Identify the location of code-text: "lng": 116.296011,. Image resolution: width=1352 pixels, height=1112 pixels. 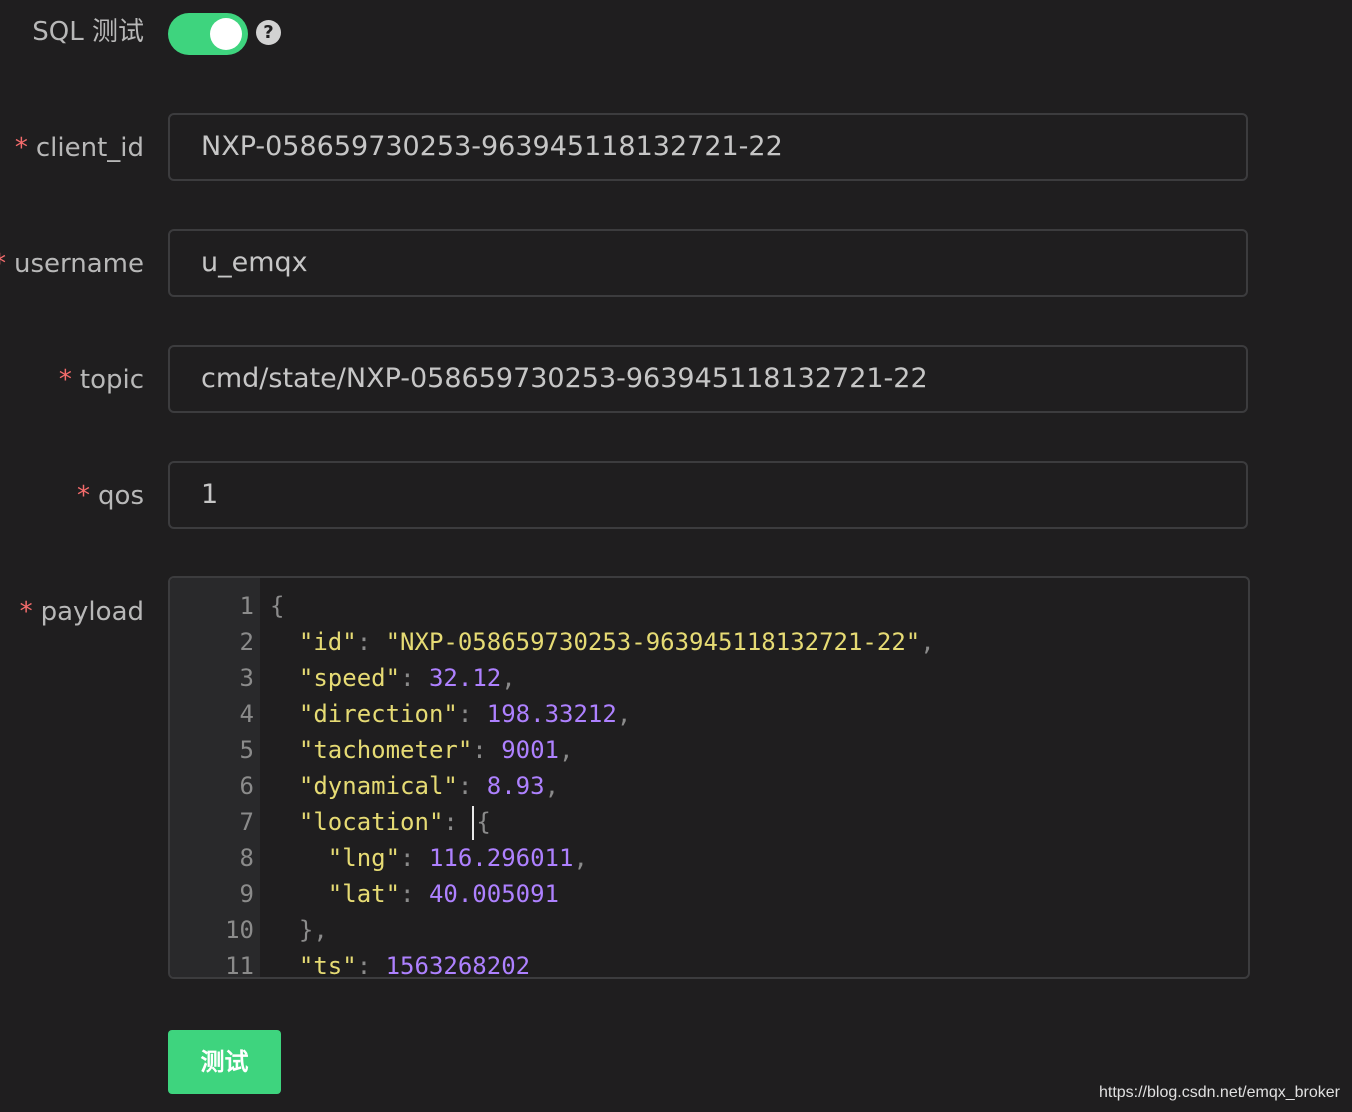
(429, 858).